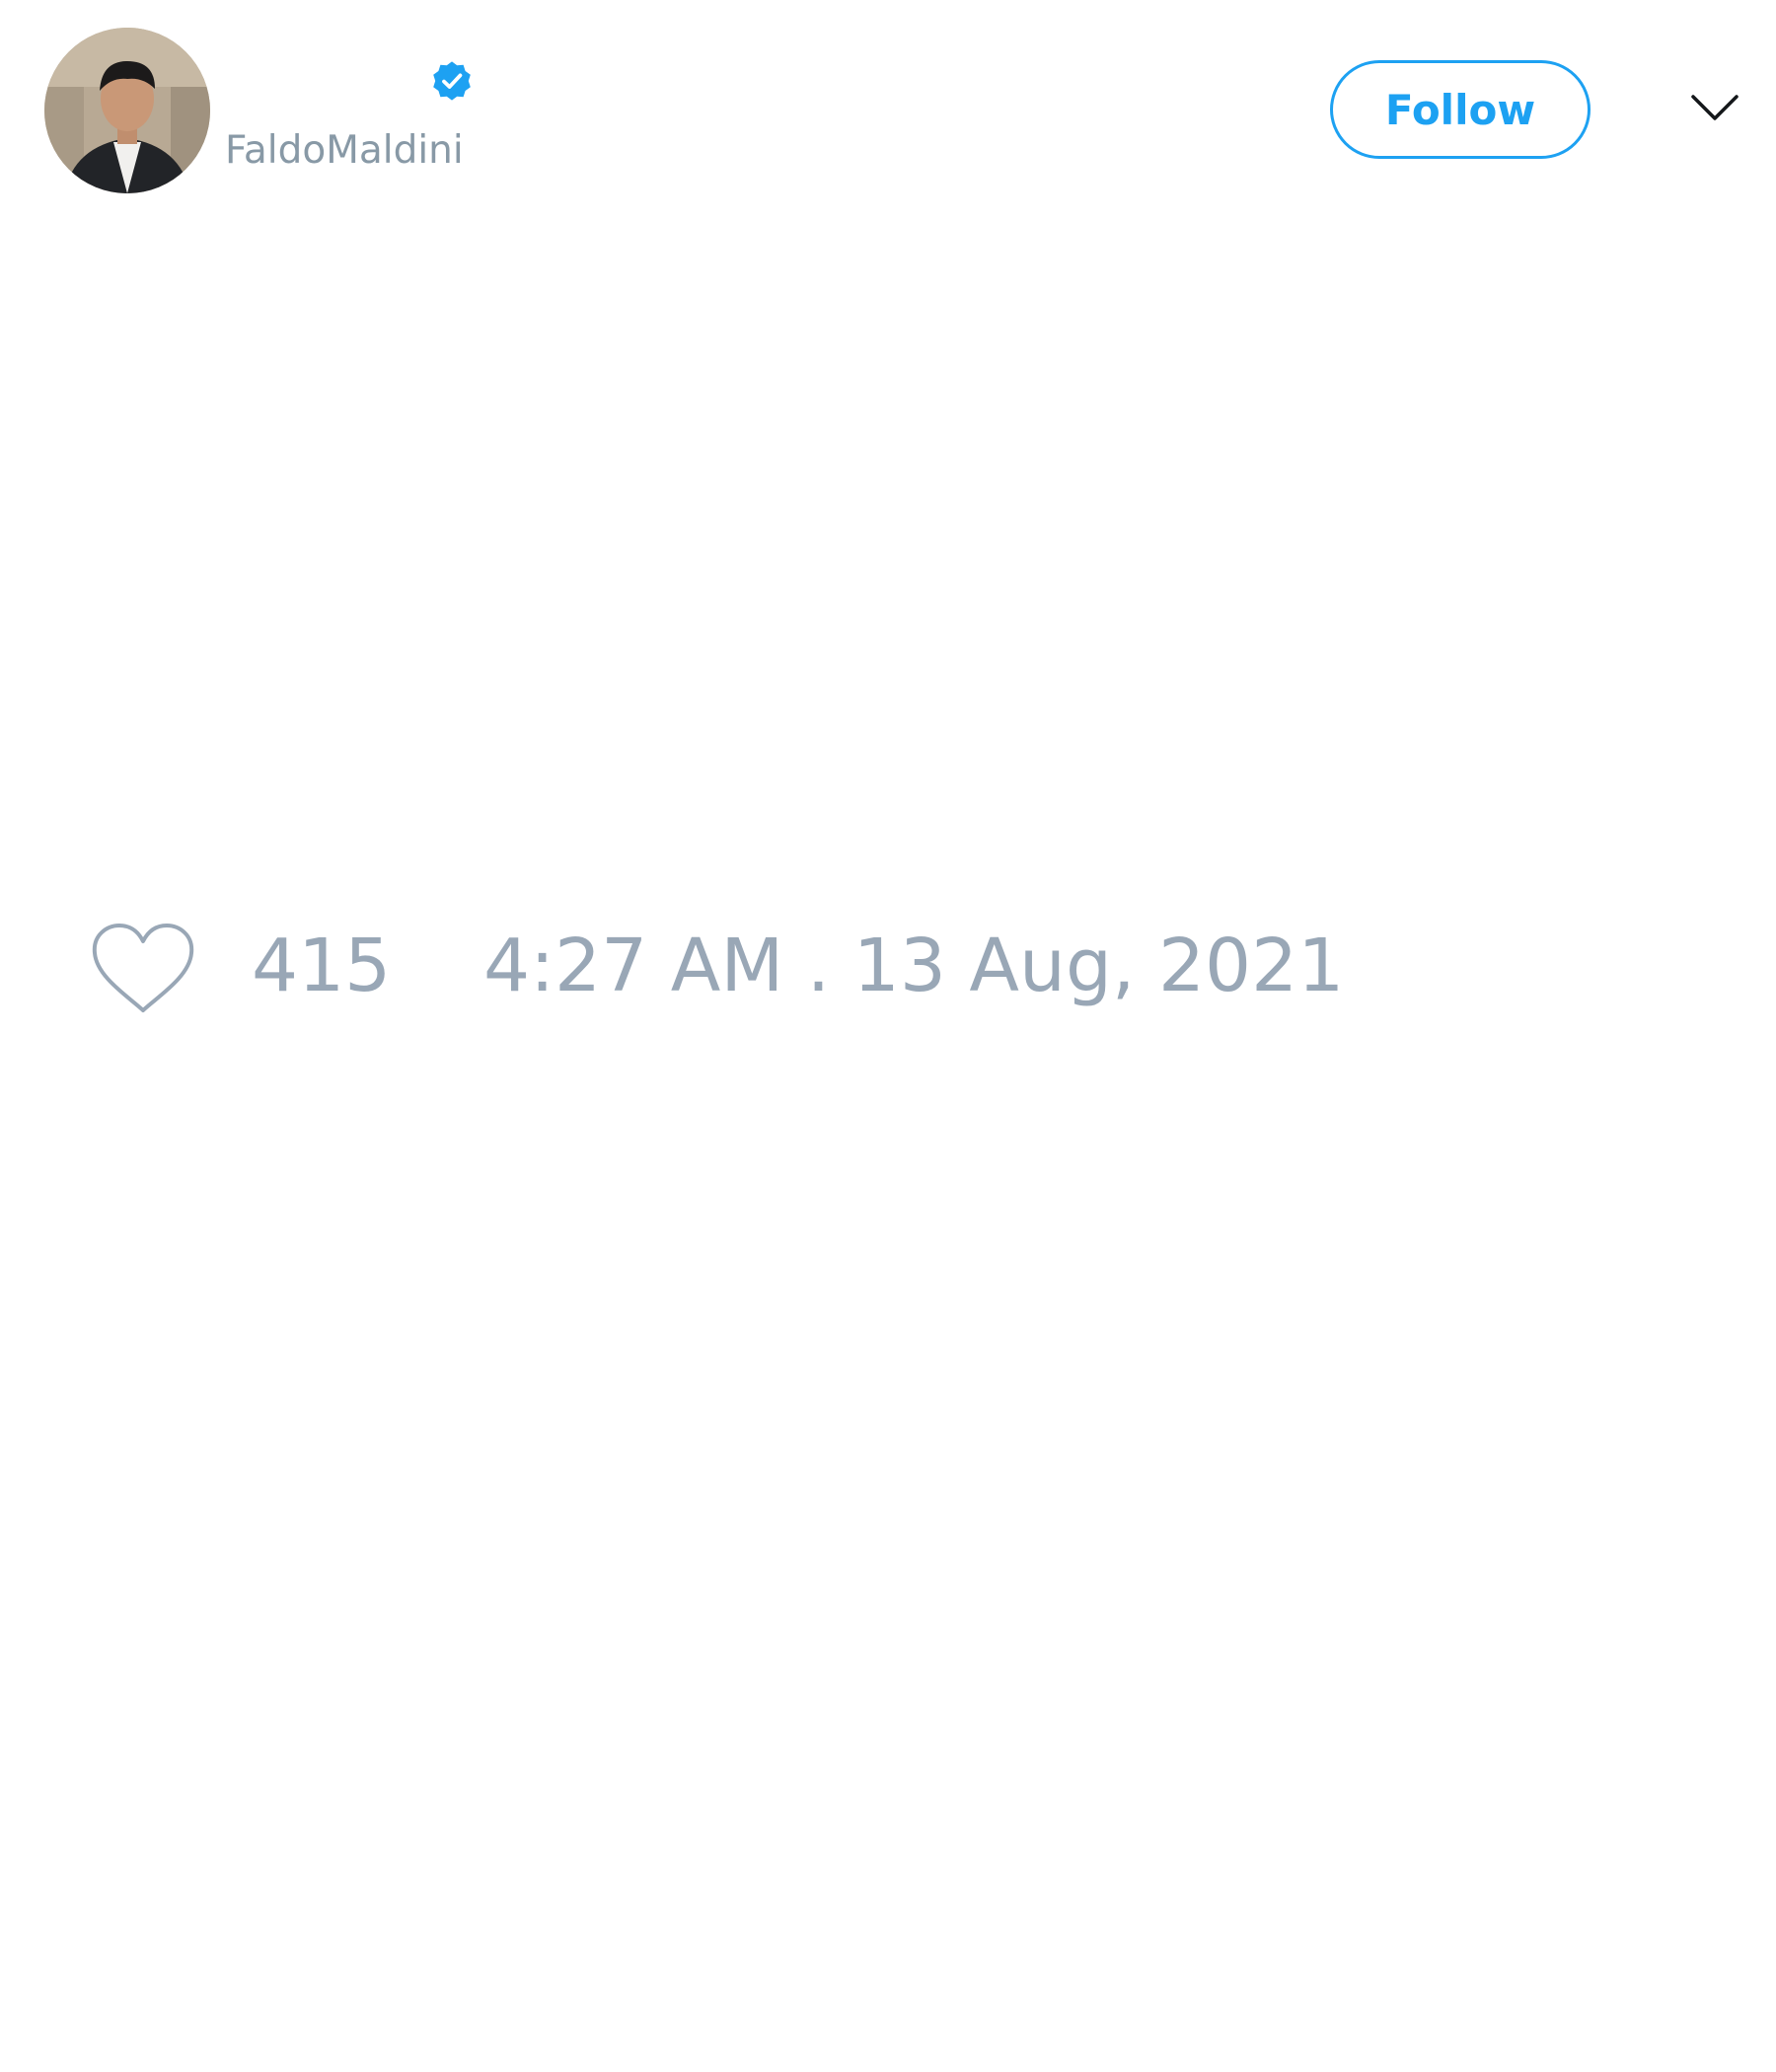 This screenshot has height=2072, width=1776. I want to click on display-name, so click(324, 82).